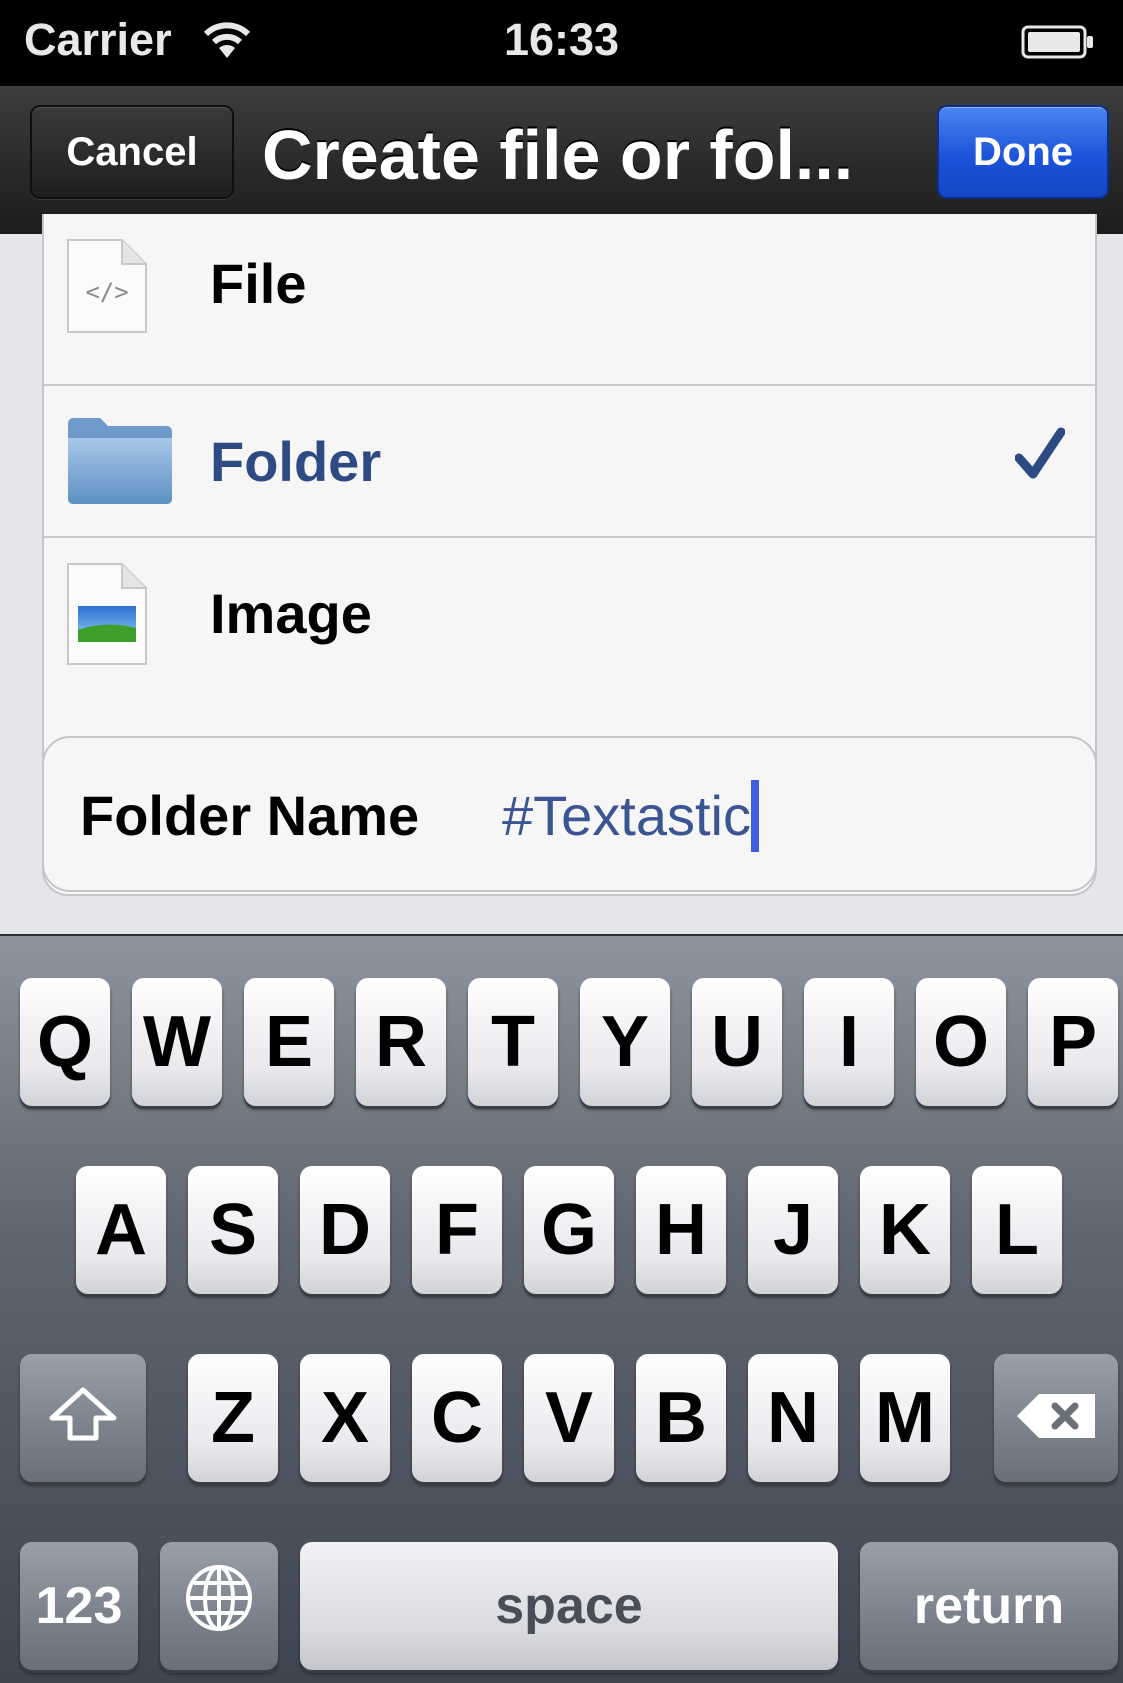 Image resolution: width=1123 pixels, height=1683 pixels. What do you see at coordinates (1058, 44) in the screenshot?
I see `battery-icon` at bounding box center [1058, 44].